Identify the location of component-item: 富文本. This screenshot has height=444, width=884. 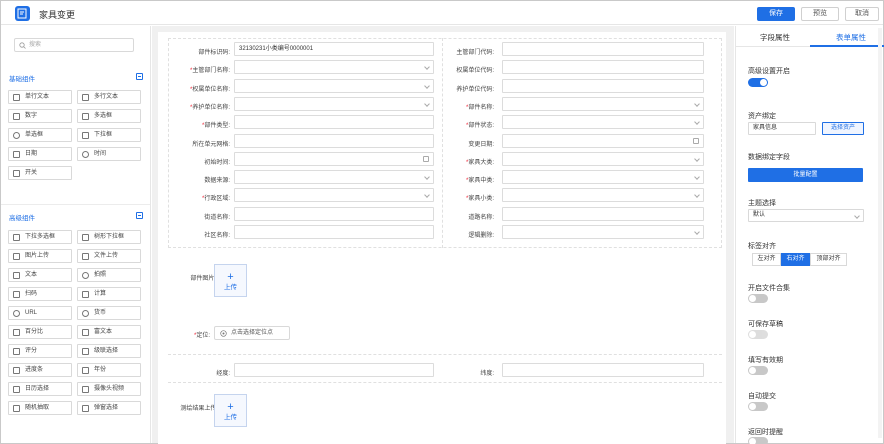
(109, 332).